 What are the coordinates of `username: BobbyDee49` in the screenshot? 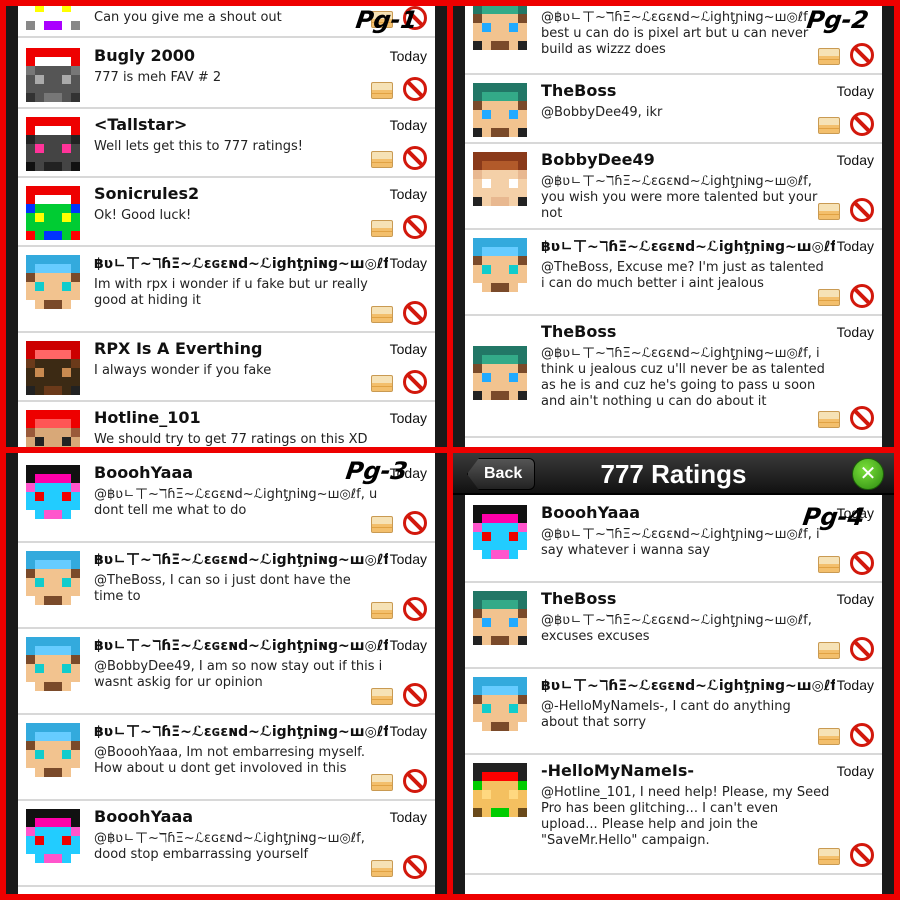 It's located at (598, 159).